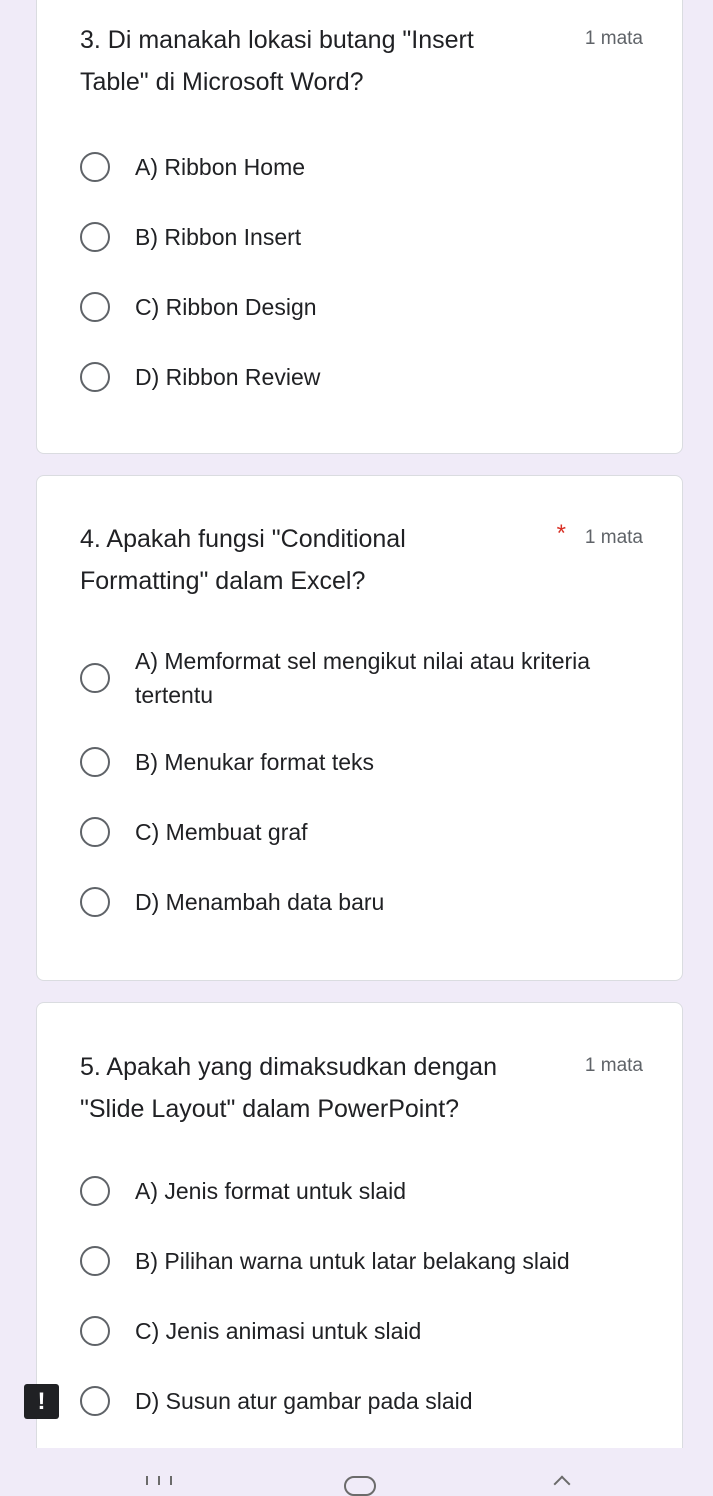 The height and width of the screenshot is (1496, 713). Describe the element at coordinates (226, 307) in the screenshot. I see `option-label: C) Ribbon Design` at that location.